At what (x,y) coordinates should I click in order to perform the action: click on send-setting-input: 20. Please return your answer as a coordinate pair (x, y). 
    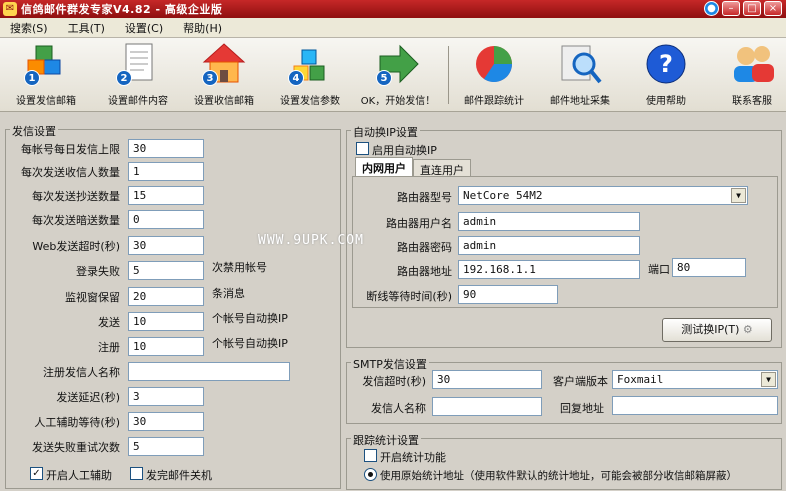
    Looking at the image, I should click on (166, 296).